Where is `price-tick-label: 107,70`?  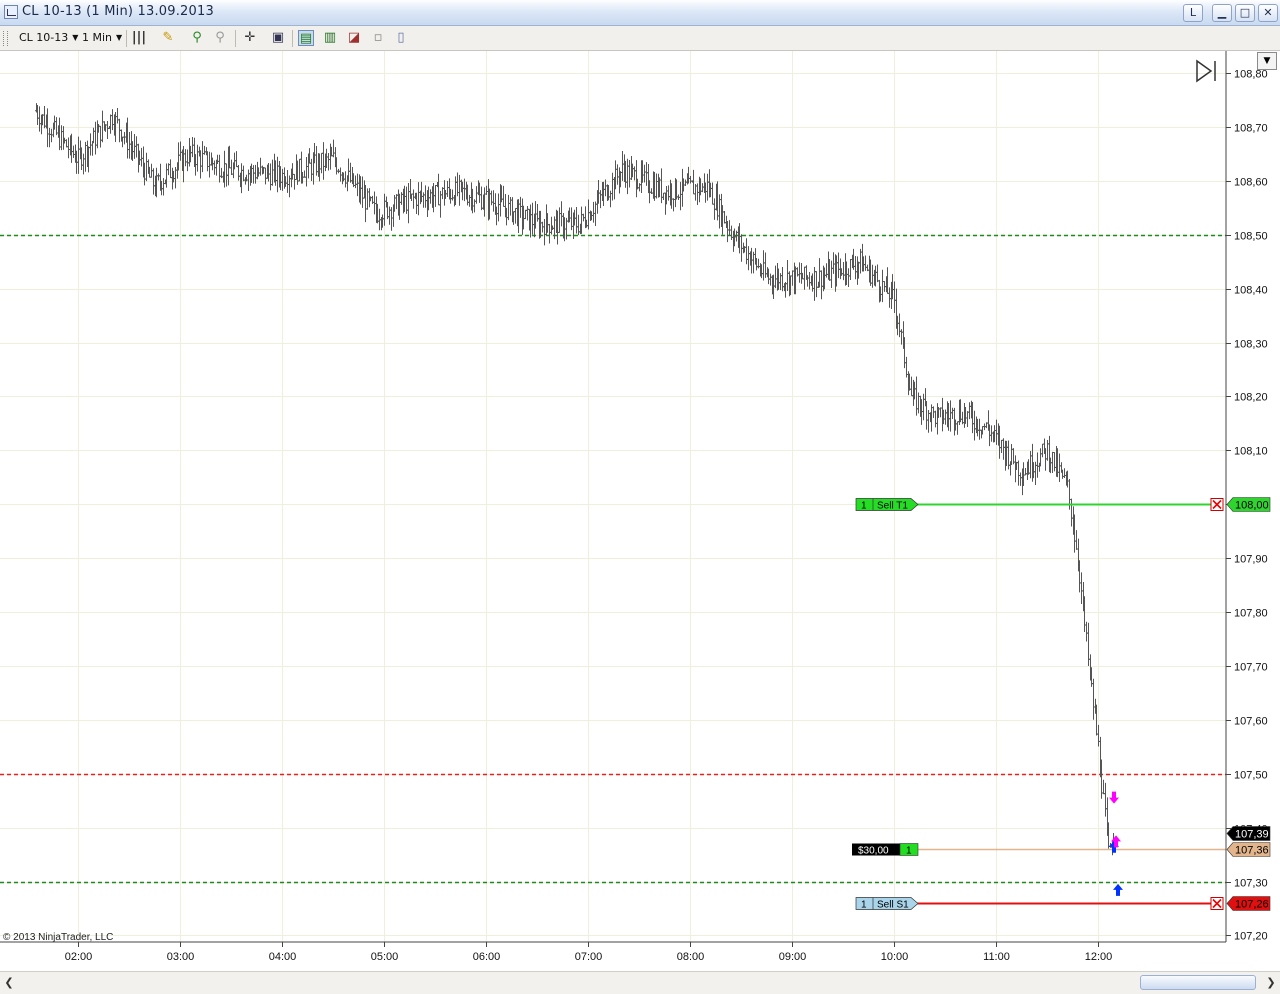 price-tick-label: 107,70 is located at coordinates (1251, 668).